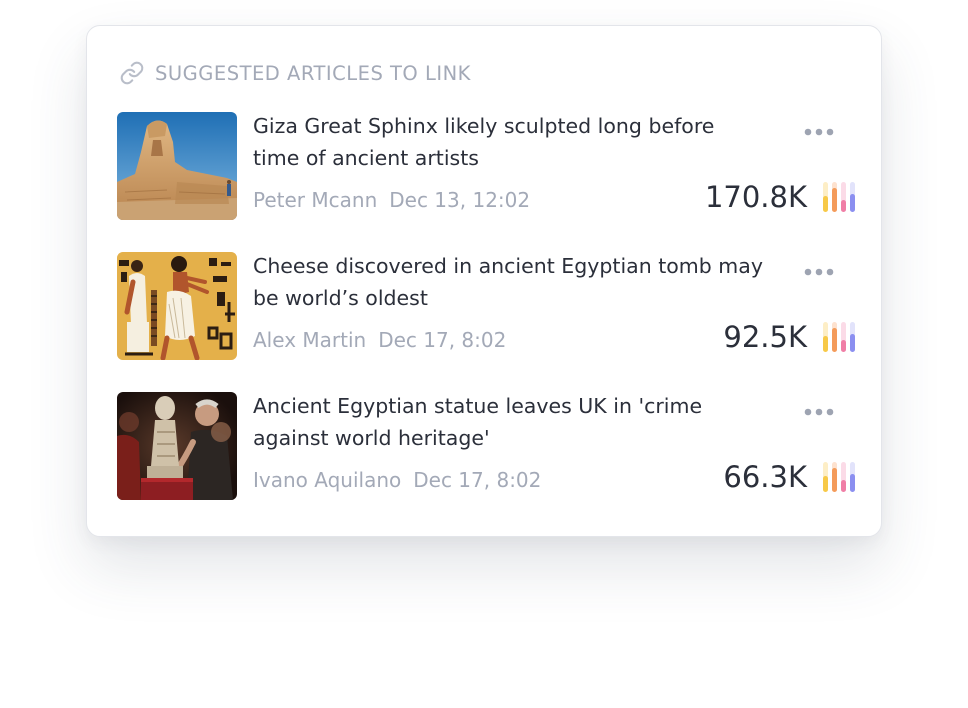  What do you see at coordinates (327, 480) in the screenshot?
I see `article-author: Ivano Aquilano` at bounding box center [327, 480].